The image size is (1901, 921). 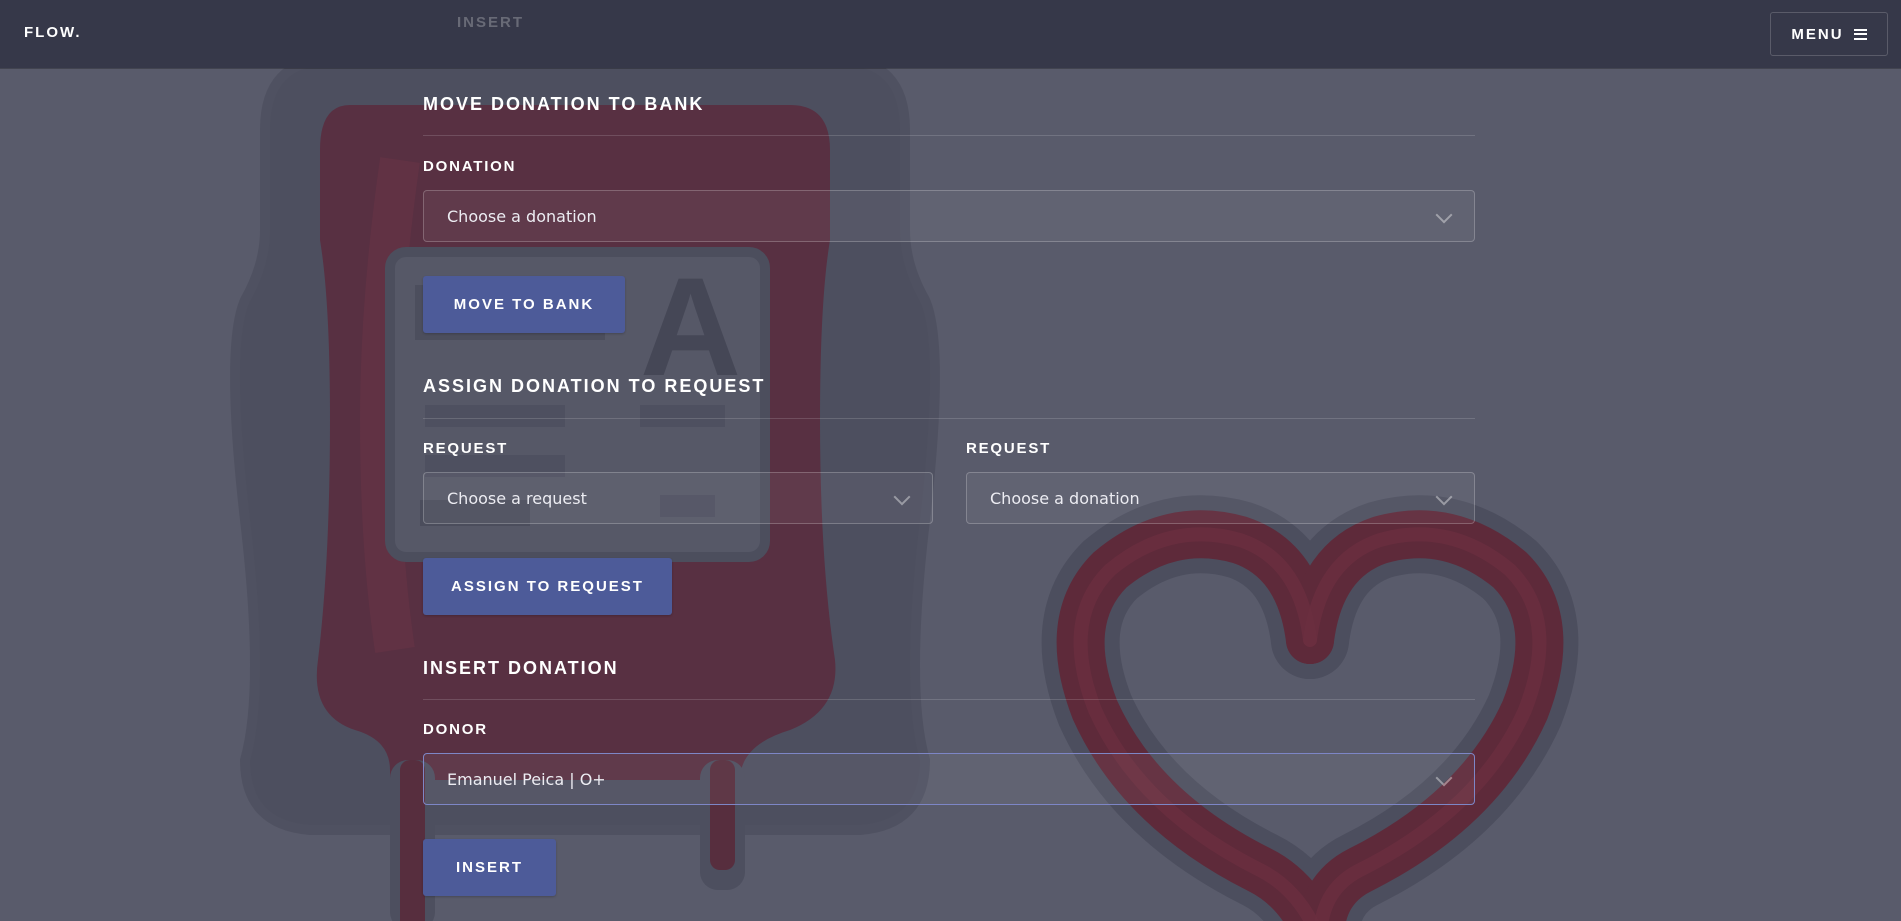 I want to click on move-donation-select: Choose a donation, so click(x=949, y=216).